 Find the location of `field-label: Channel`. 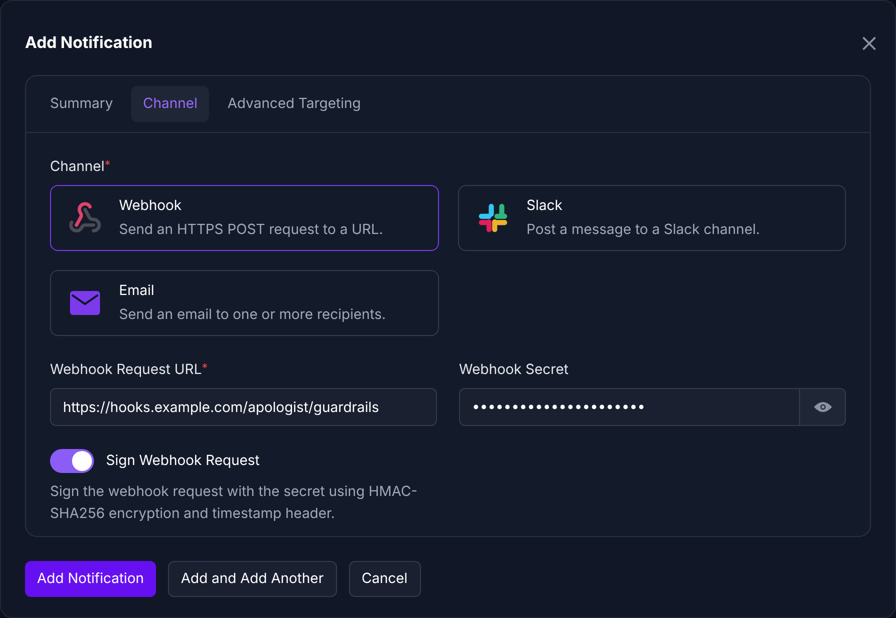

field-label: Channel is located at coordinates (77, 167).